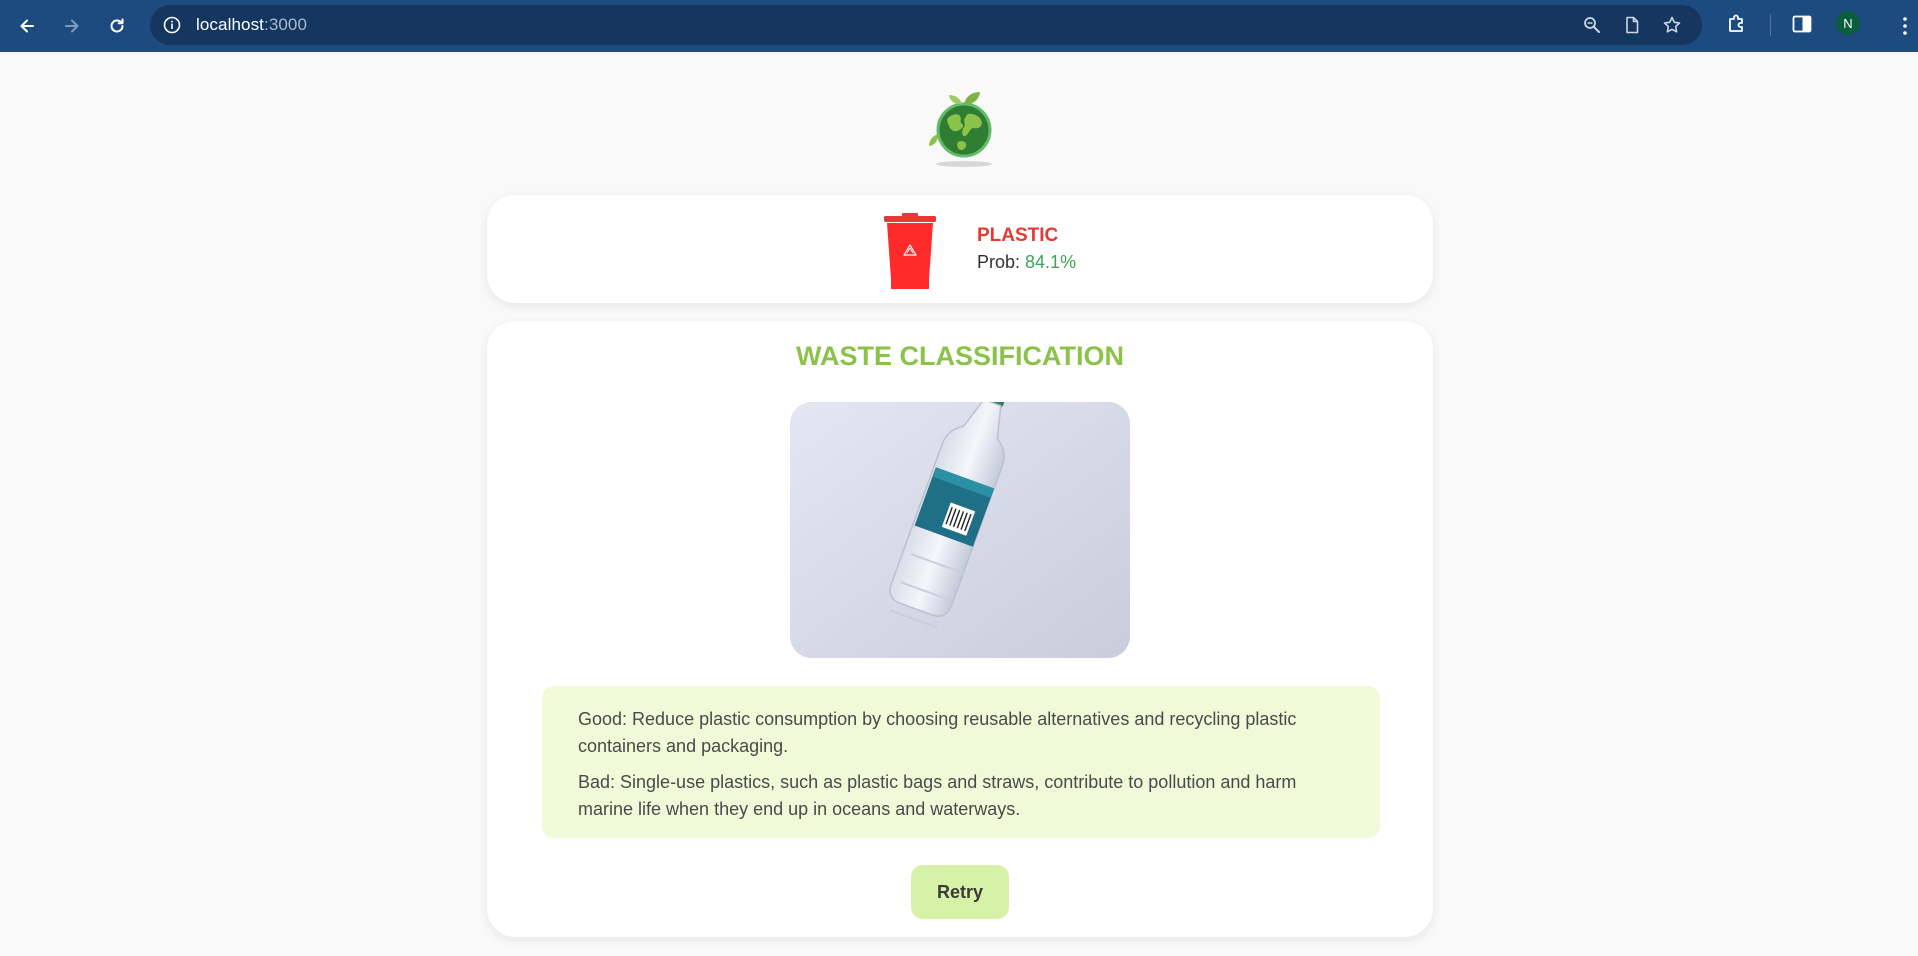 The height and width of the screenshot is (956, 1918). I want to click on reader-icon, so click(1632, 25).